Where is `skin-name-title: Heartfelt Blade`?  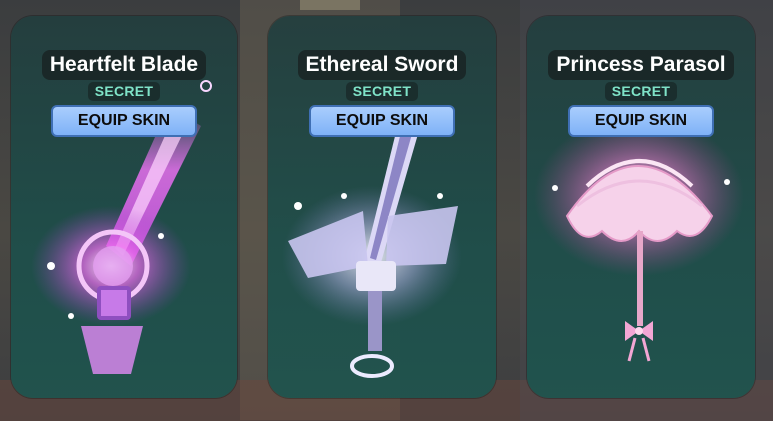
skin-name-title: Heartfelt Blade is located at coordinates (124, 65).